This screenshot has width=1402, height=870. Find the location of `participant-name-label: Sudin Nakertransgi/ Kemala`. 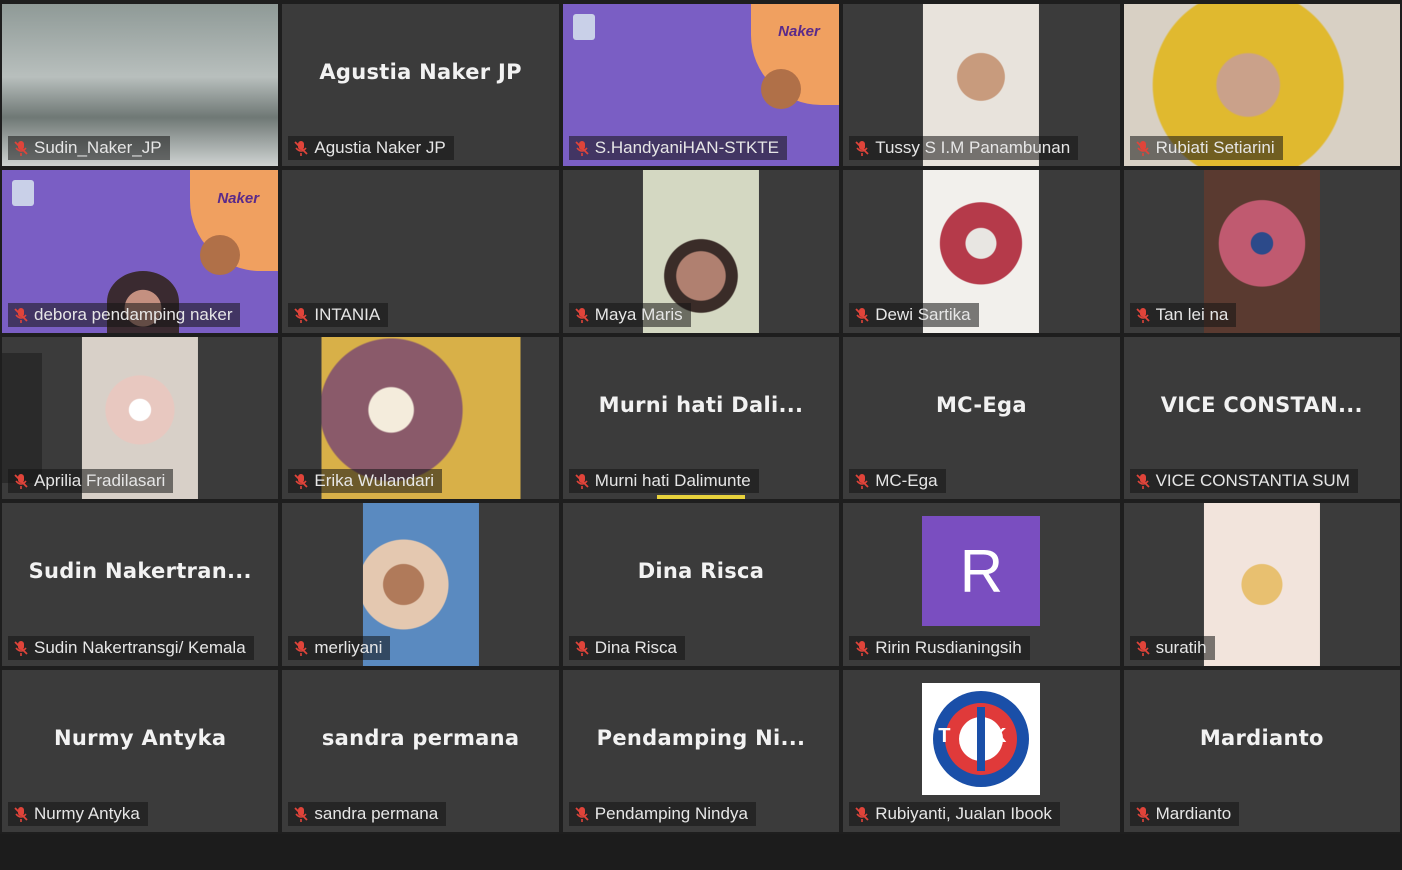

participant-name-label: Sudin Nakertransgi/ Kemala is located at coordinates (131, 647).